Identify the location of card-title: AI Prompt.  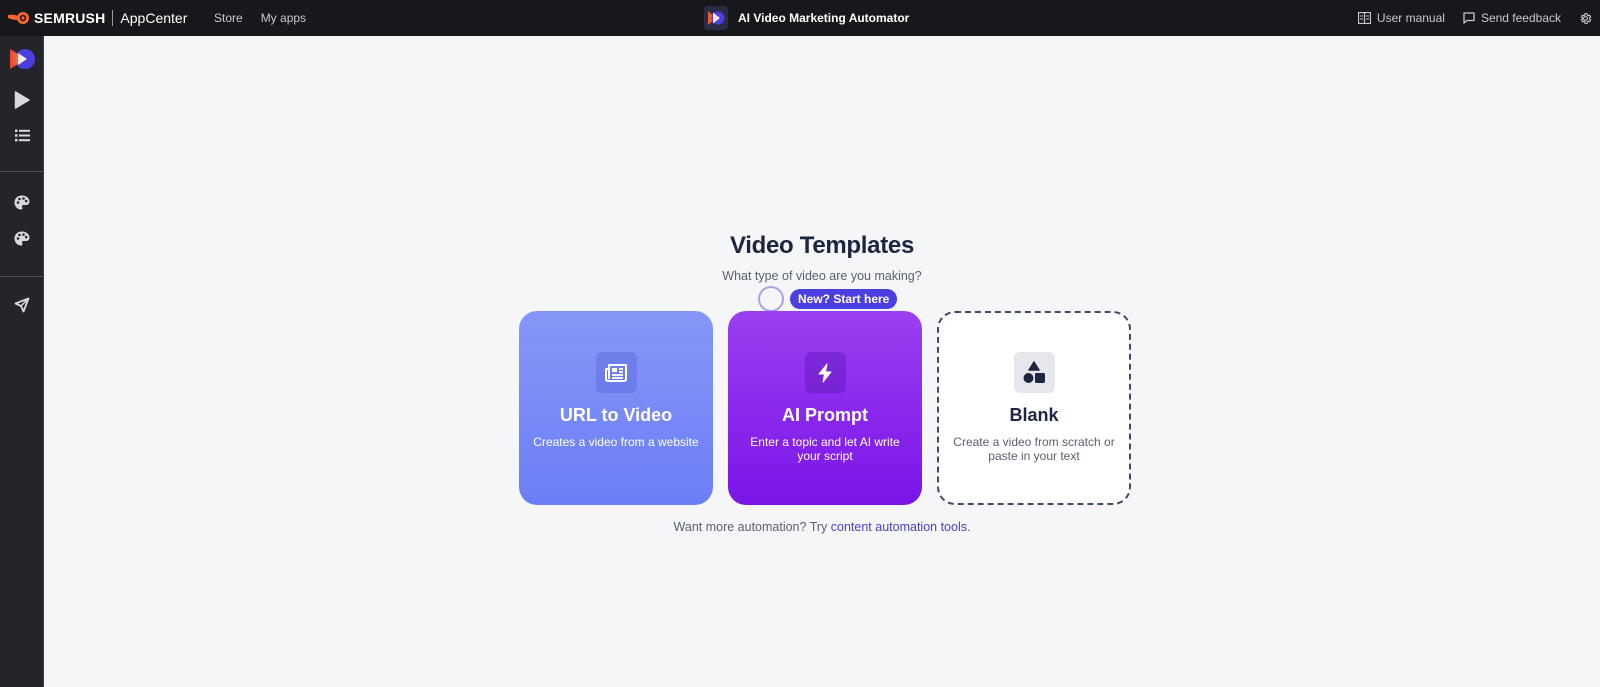
(824, 415).